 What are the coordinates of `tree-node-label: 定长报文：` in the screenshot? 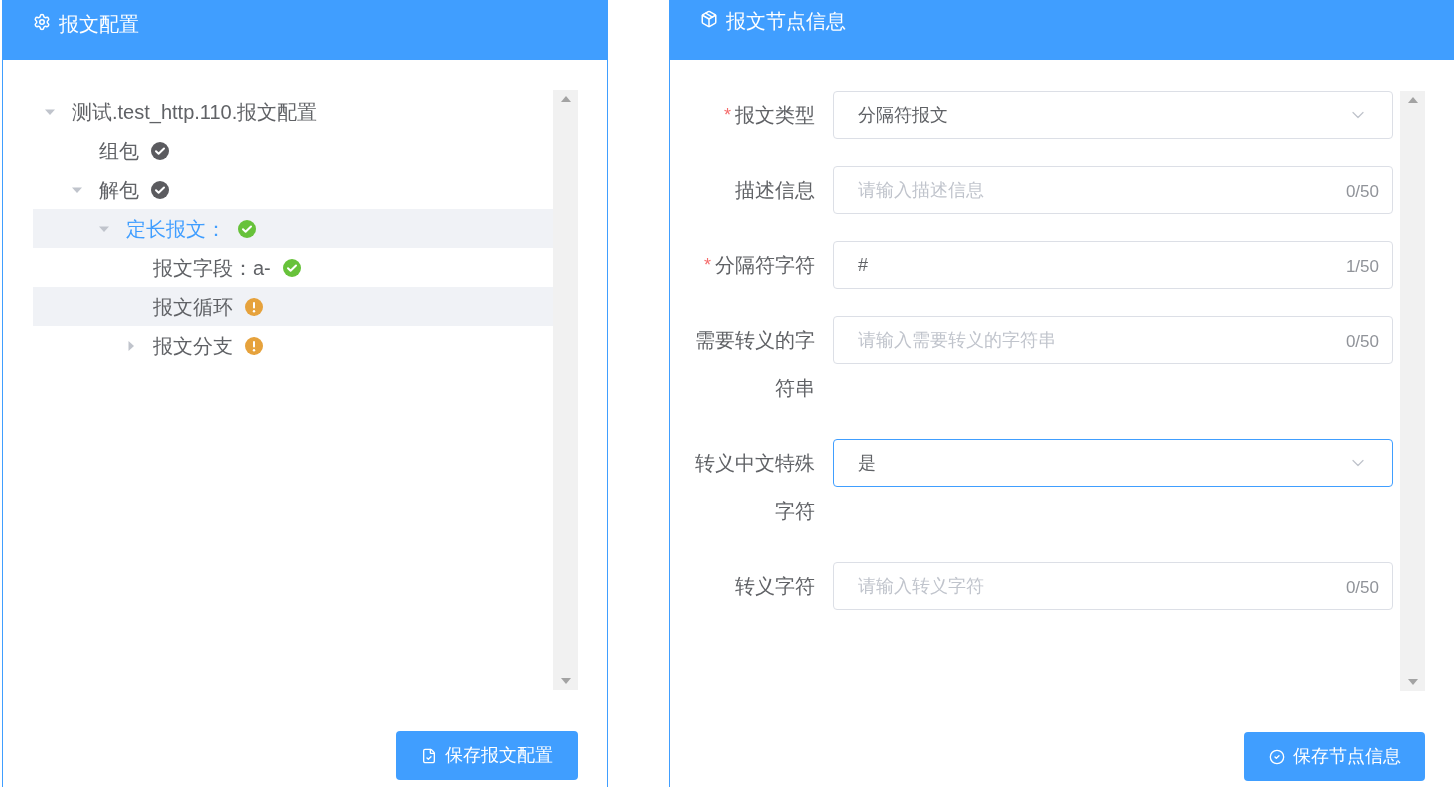 It's located at (176, 229).